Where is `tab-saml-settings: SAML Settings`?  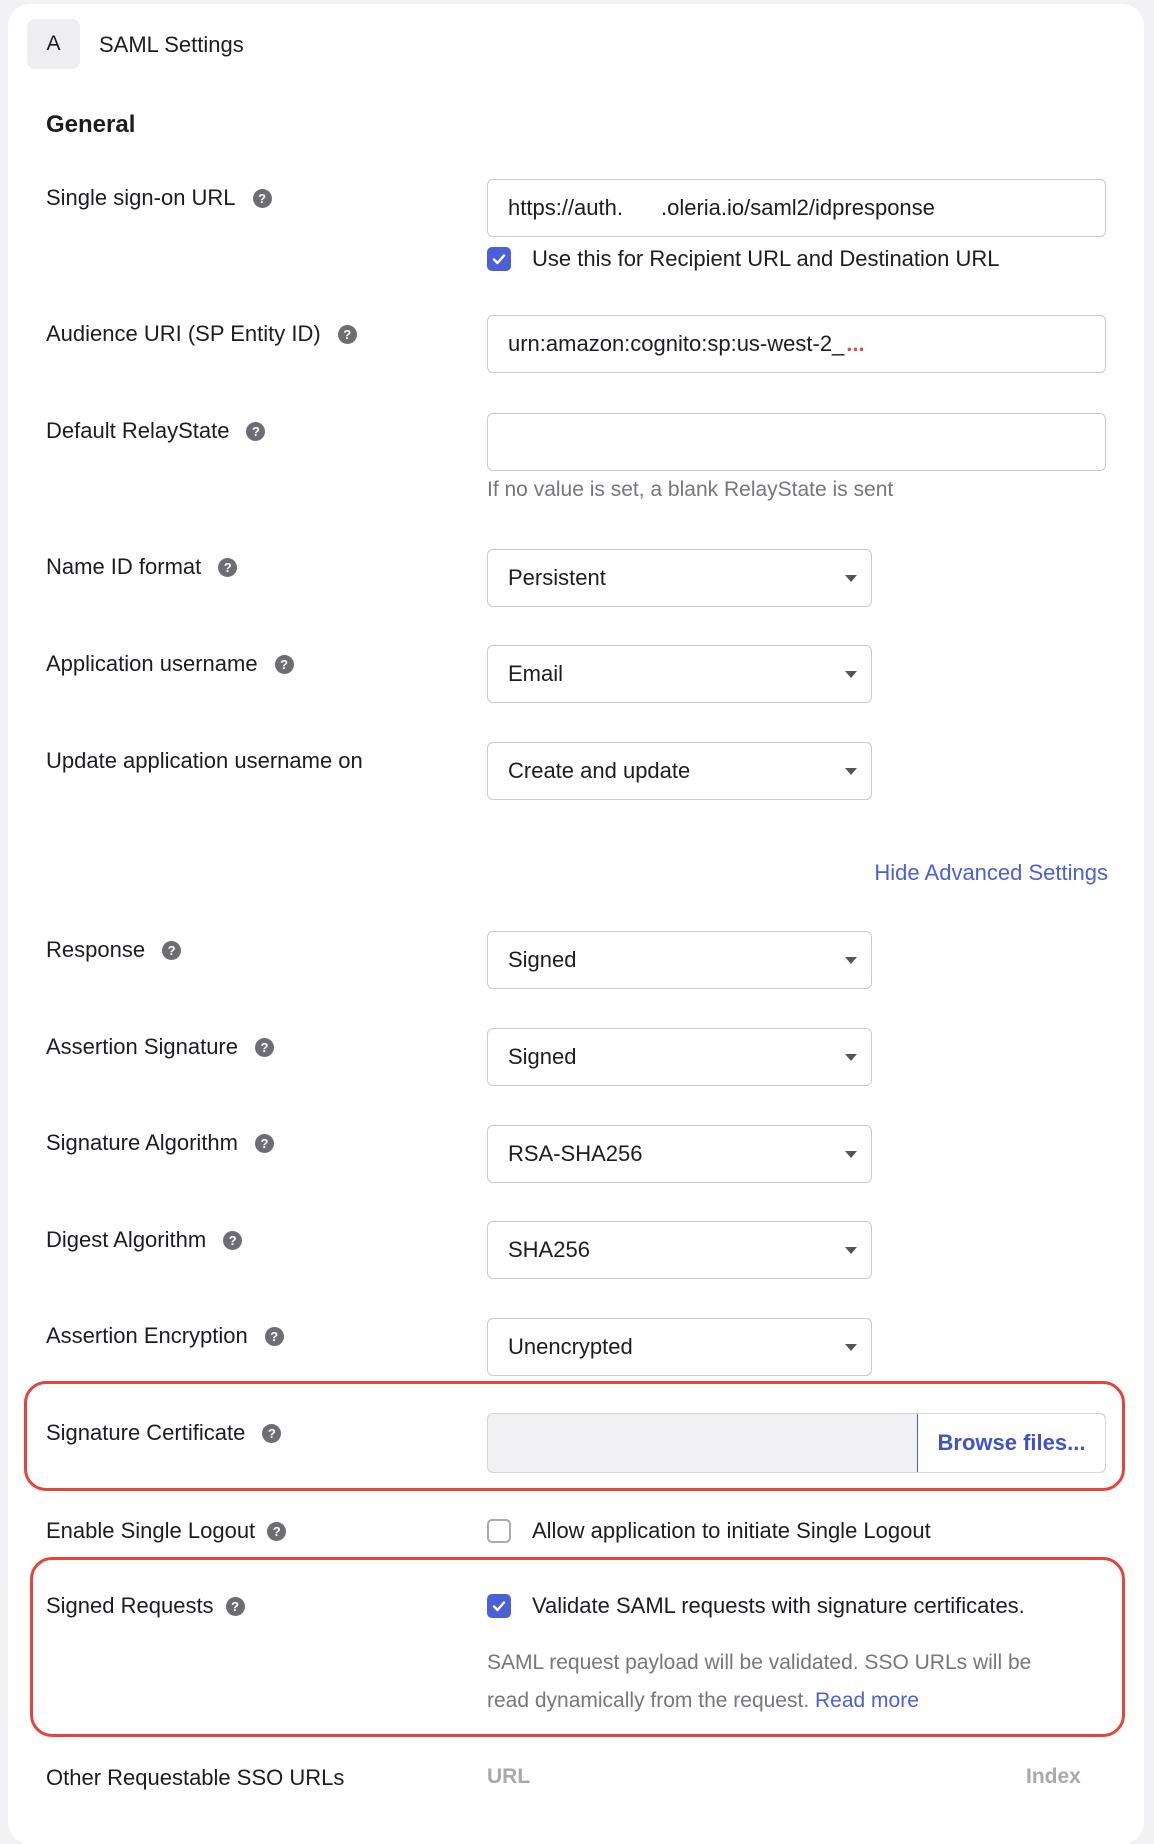 tab-saml-settings: SAML Settings is located at coordinates (171, 45).